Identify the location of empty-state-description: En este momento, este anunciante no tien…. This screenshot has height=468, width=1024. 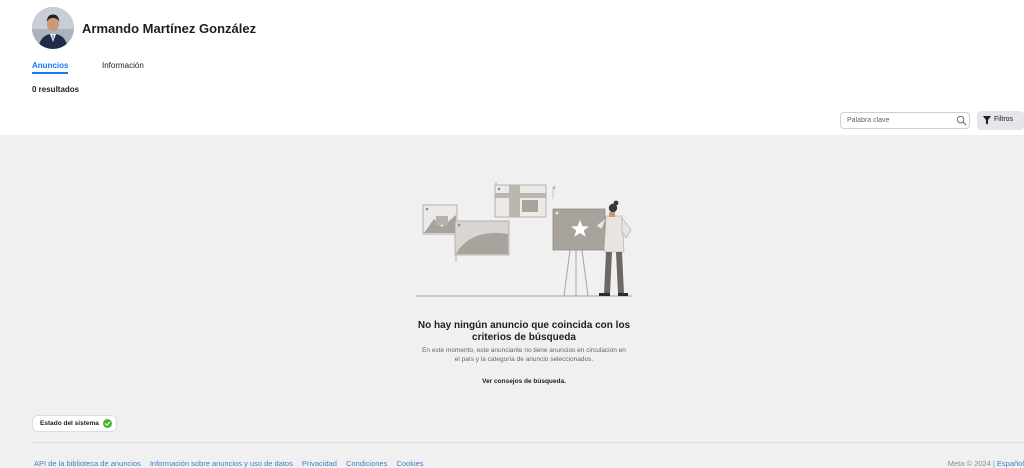
(524, 355).